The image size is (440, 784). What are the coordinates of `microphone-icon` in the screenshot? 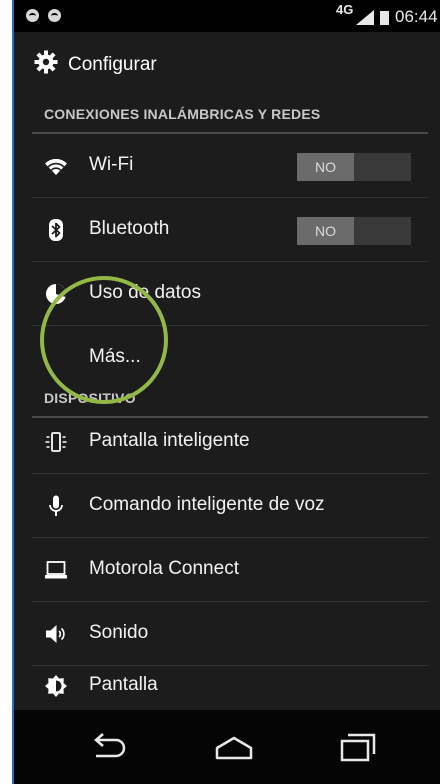 It's located at (56, 505).